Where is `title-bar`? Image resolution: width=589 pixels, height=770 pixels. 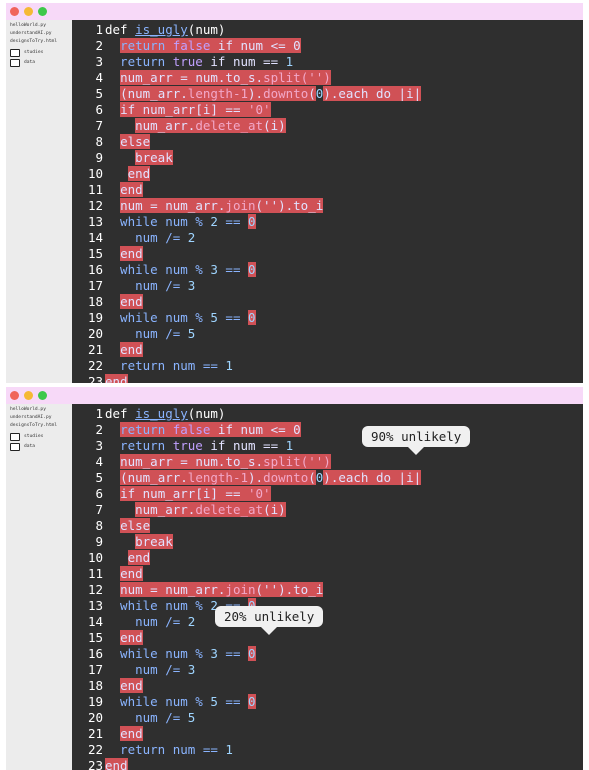
title-bar is located at coordinates (294, 395).